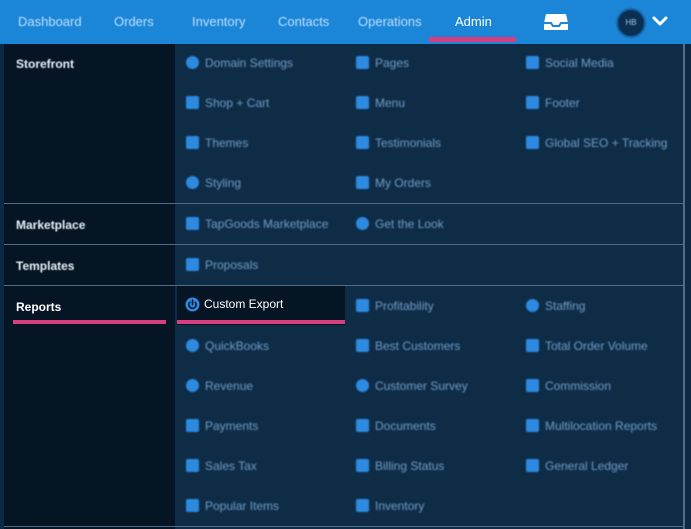  Describe the element at coordinates (396, 426) in the screenshot. I see `menu-item: Documents` at that location.